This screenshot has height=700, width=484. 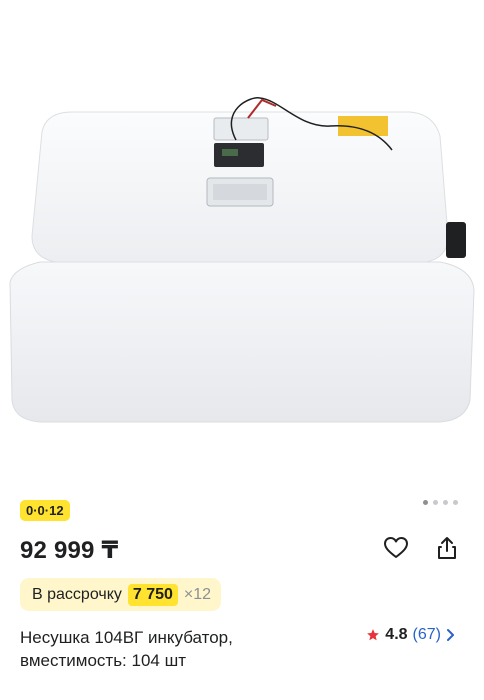 I want to click on price-row: 92 999 ₸, so click(x=69, y=550).